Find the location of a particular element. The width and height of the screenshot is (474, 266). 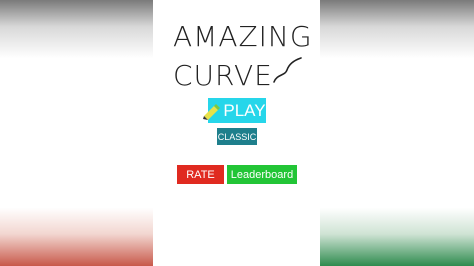

leaderboard-button: Leaderboard is located at coordinates (262, 174).